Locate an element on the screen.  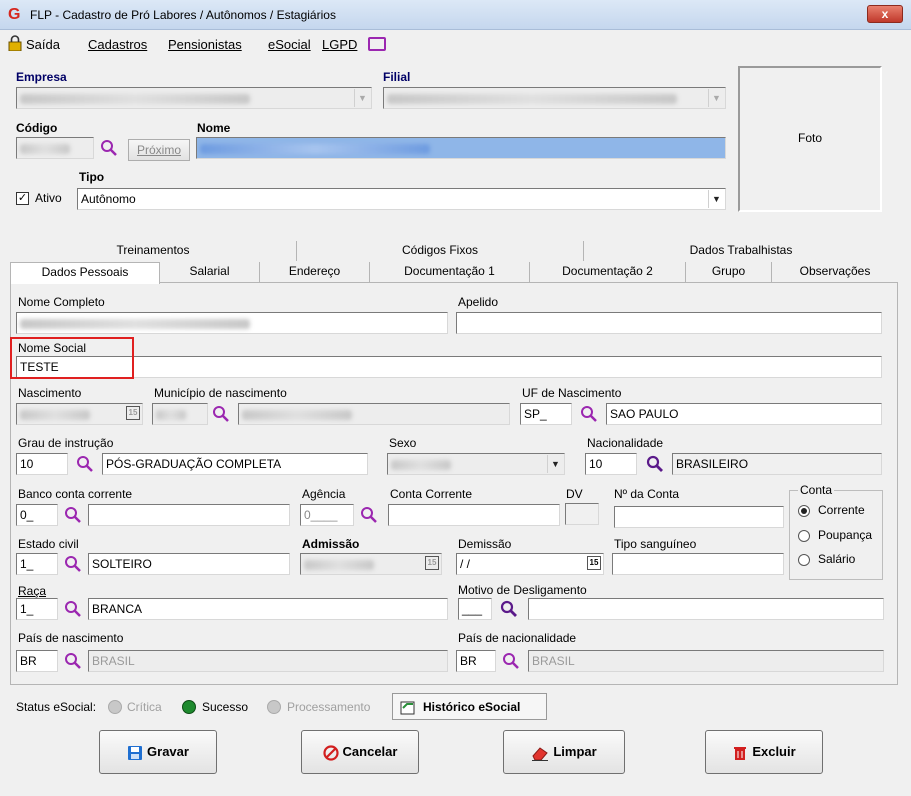
motivo-code-field: ___ is located at coordinates (475, 609).